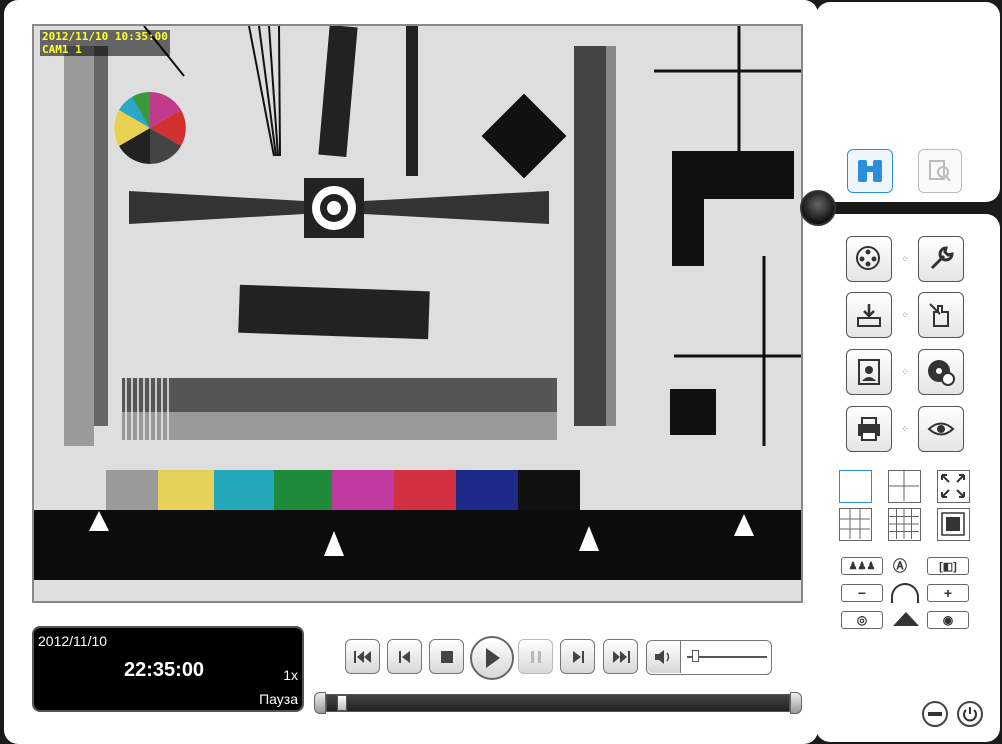 The image size is (1002, 744). I want to click on hand-pen-icon, so click(939, 315).